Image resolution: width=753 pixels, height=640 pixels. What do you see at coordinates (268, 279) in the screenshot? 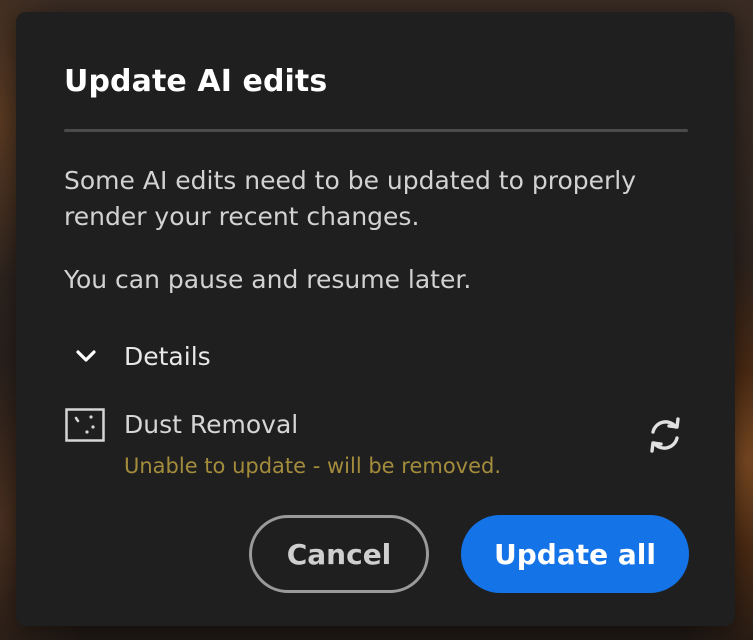
I see `dialog-submessage: You can pause and resume later.` at bounding box center [268, 279].